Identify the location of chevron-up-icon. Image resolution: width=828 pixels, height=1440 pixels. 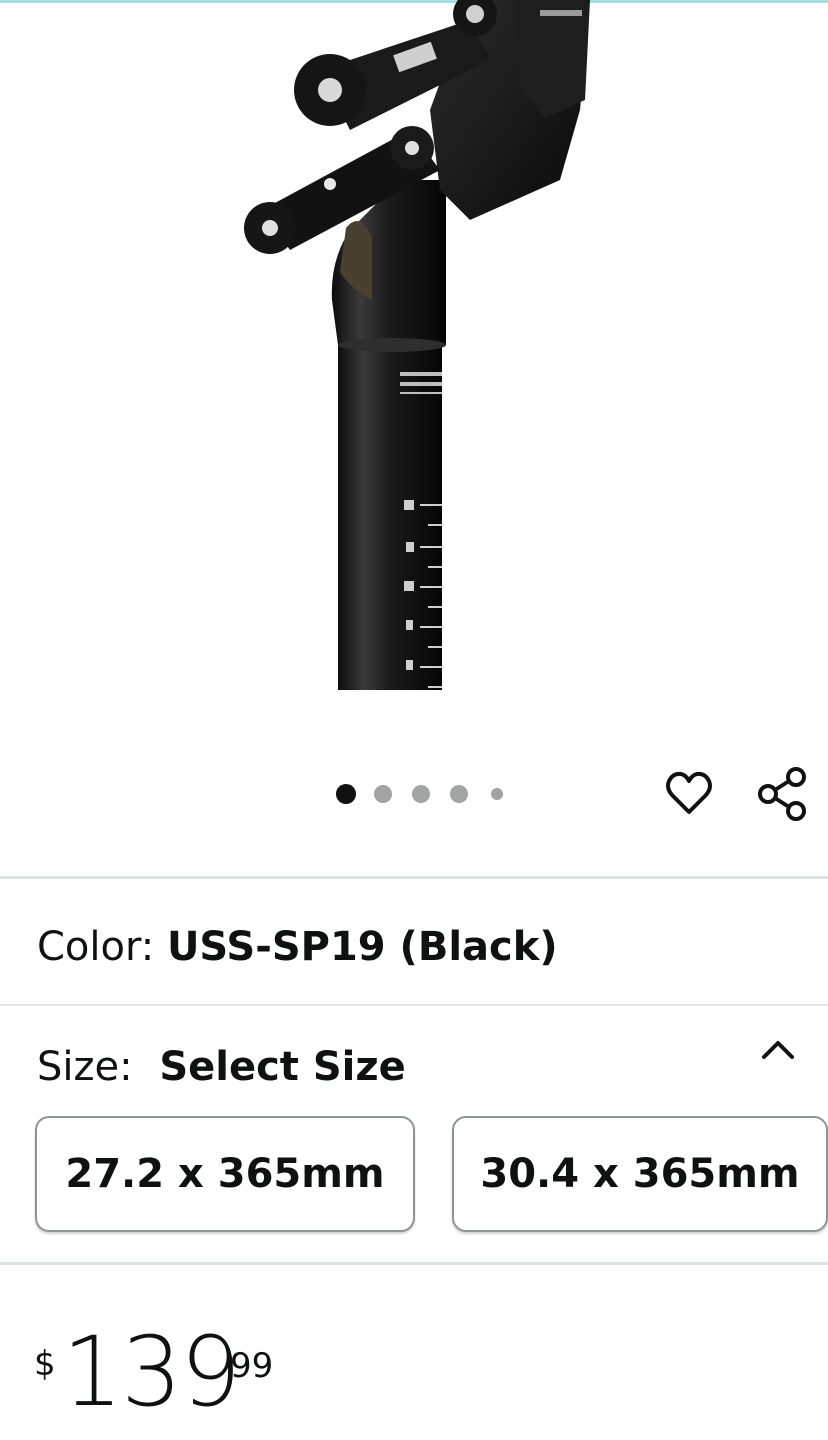
(778, 1049).